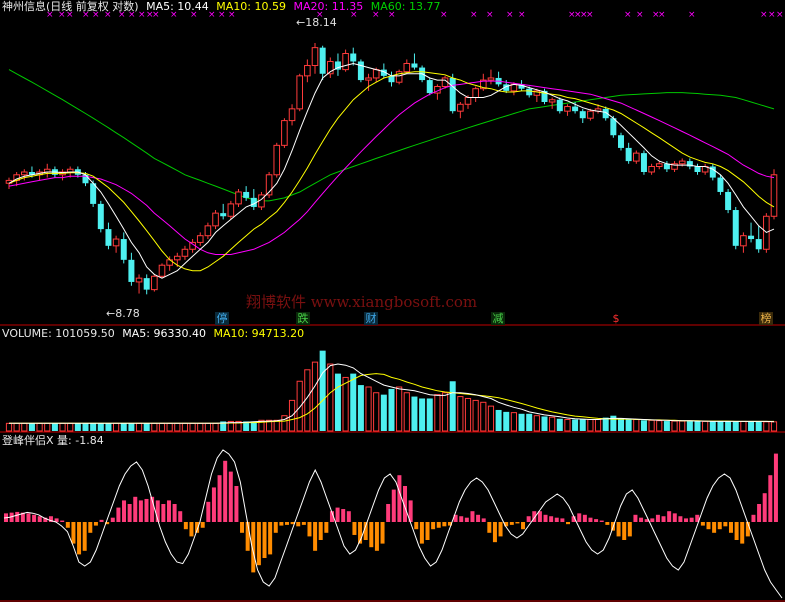  Describe the element at coordinates (391, 391) in the screenshot. I see `volume-chart` at that location.